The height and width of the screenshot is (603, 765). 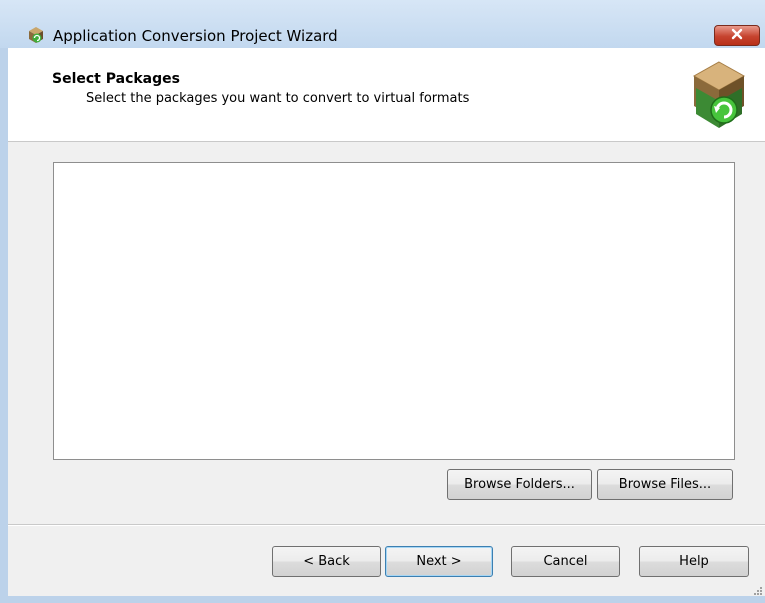 I want to click on help-button: Help, so click(x=694, y=561).